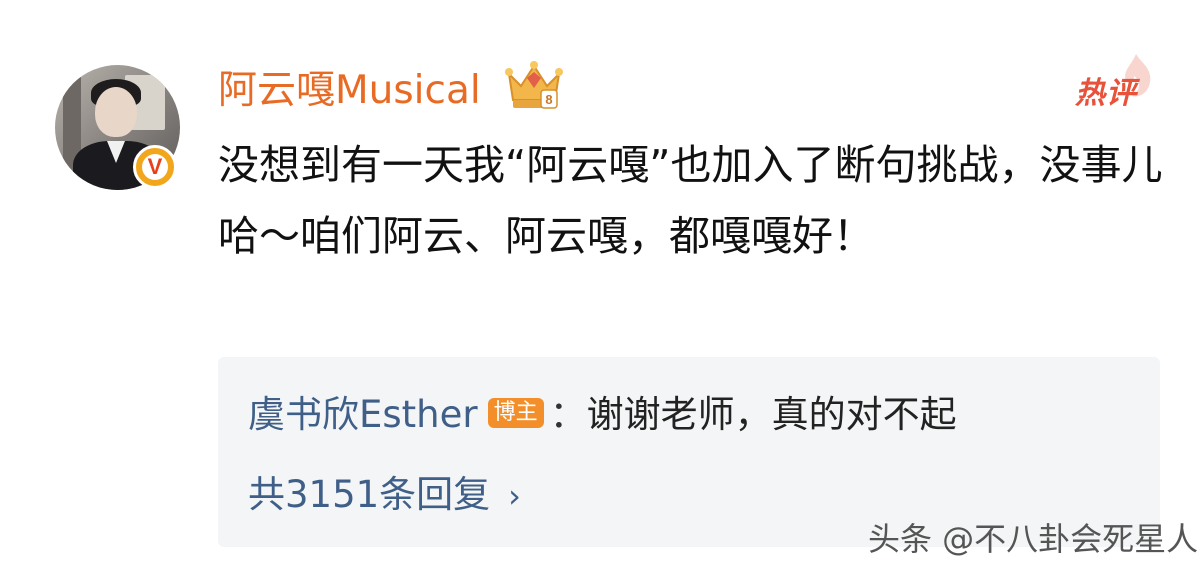 This screenshot has height=566, width=1200. I want to click on avatar-figure-face, so click(116, 112).